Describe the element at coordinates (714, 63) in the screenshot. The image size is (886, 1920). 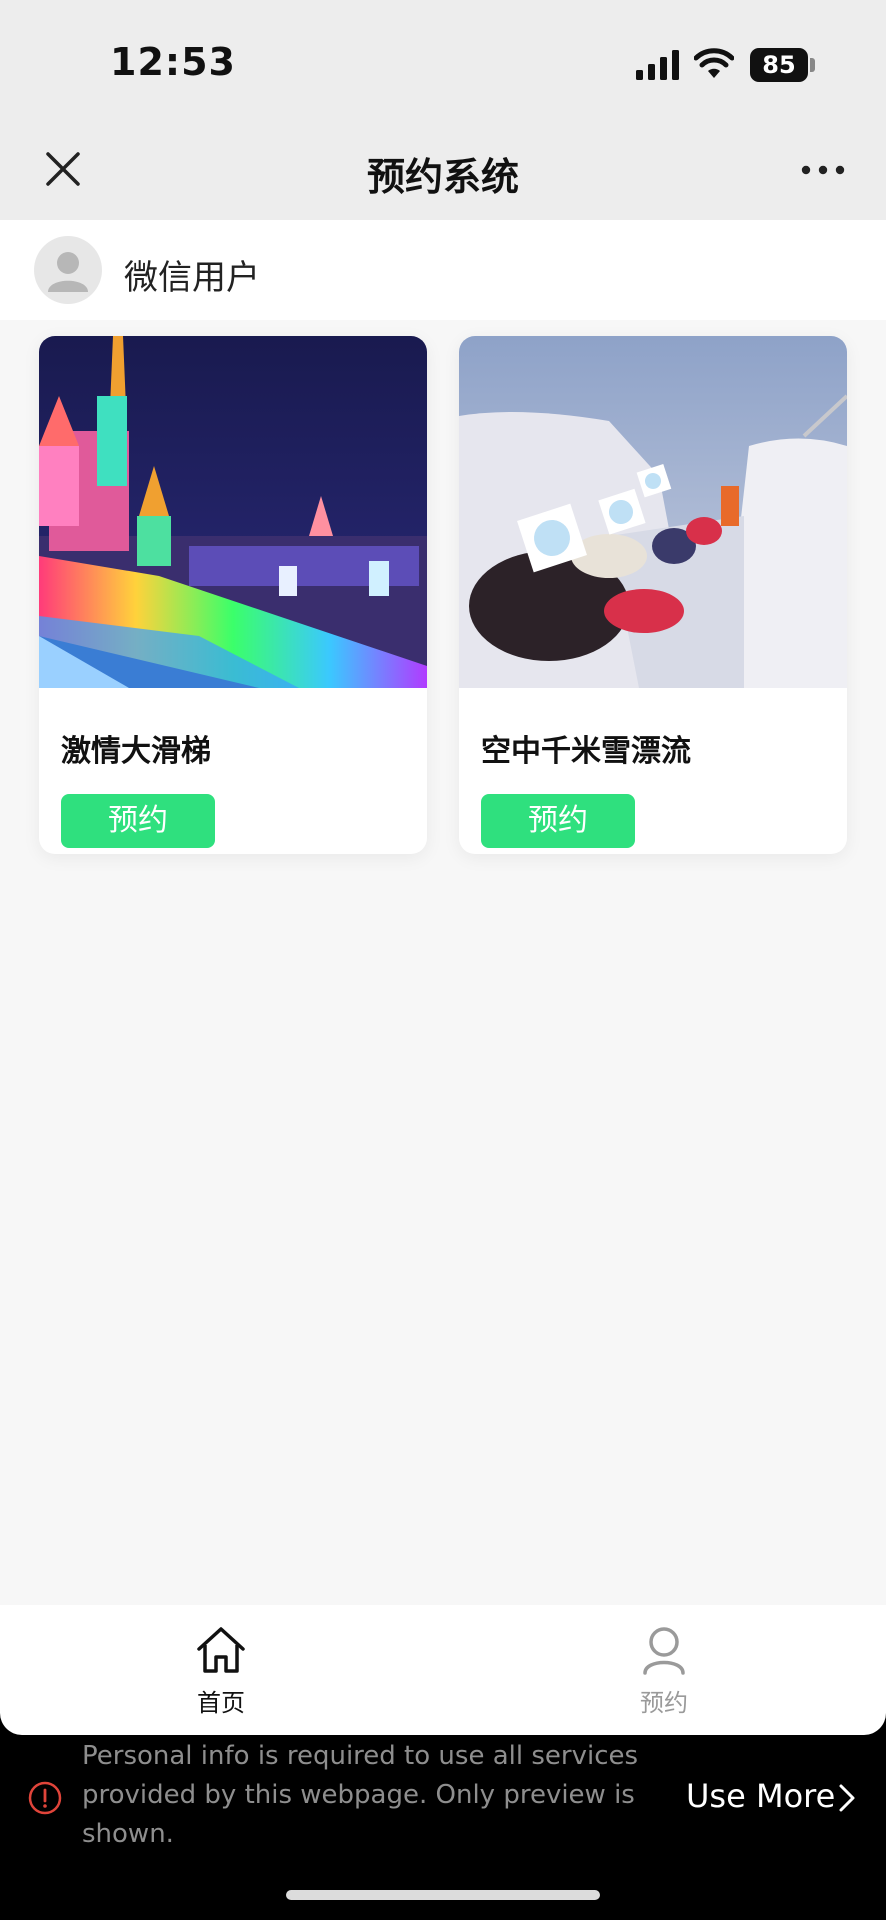
I see `wifi-icon` at that location.